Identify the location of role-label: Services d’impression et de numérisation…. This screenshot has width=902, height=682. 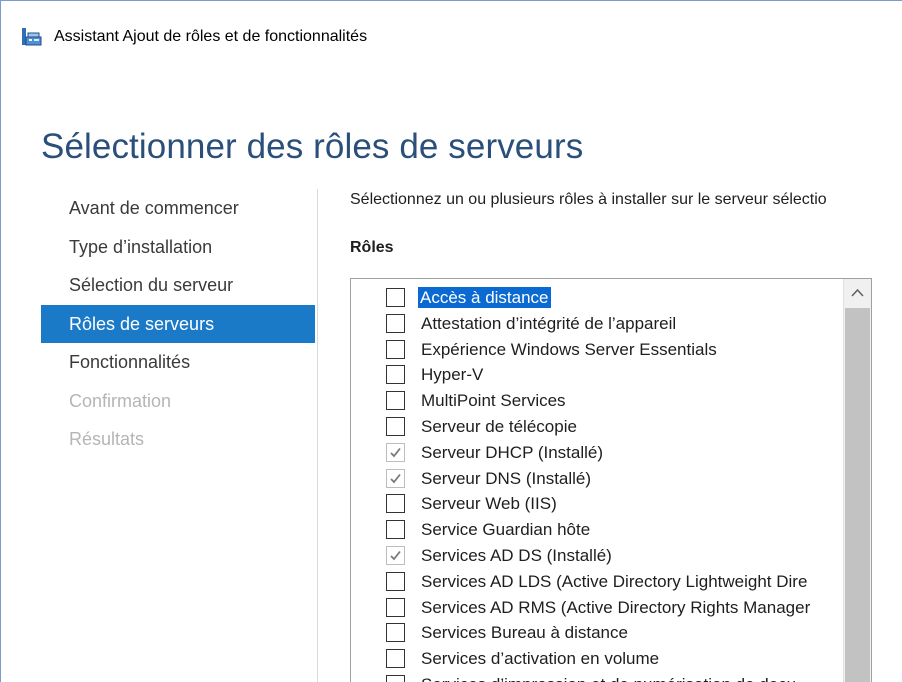
(608, 678).